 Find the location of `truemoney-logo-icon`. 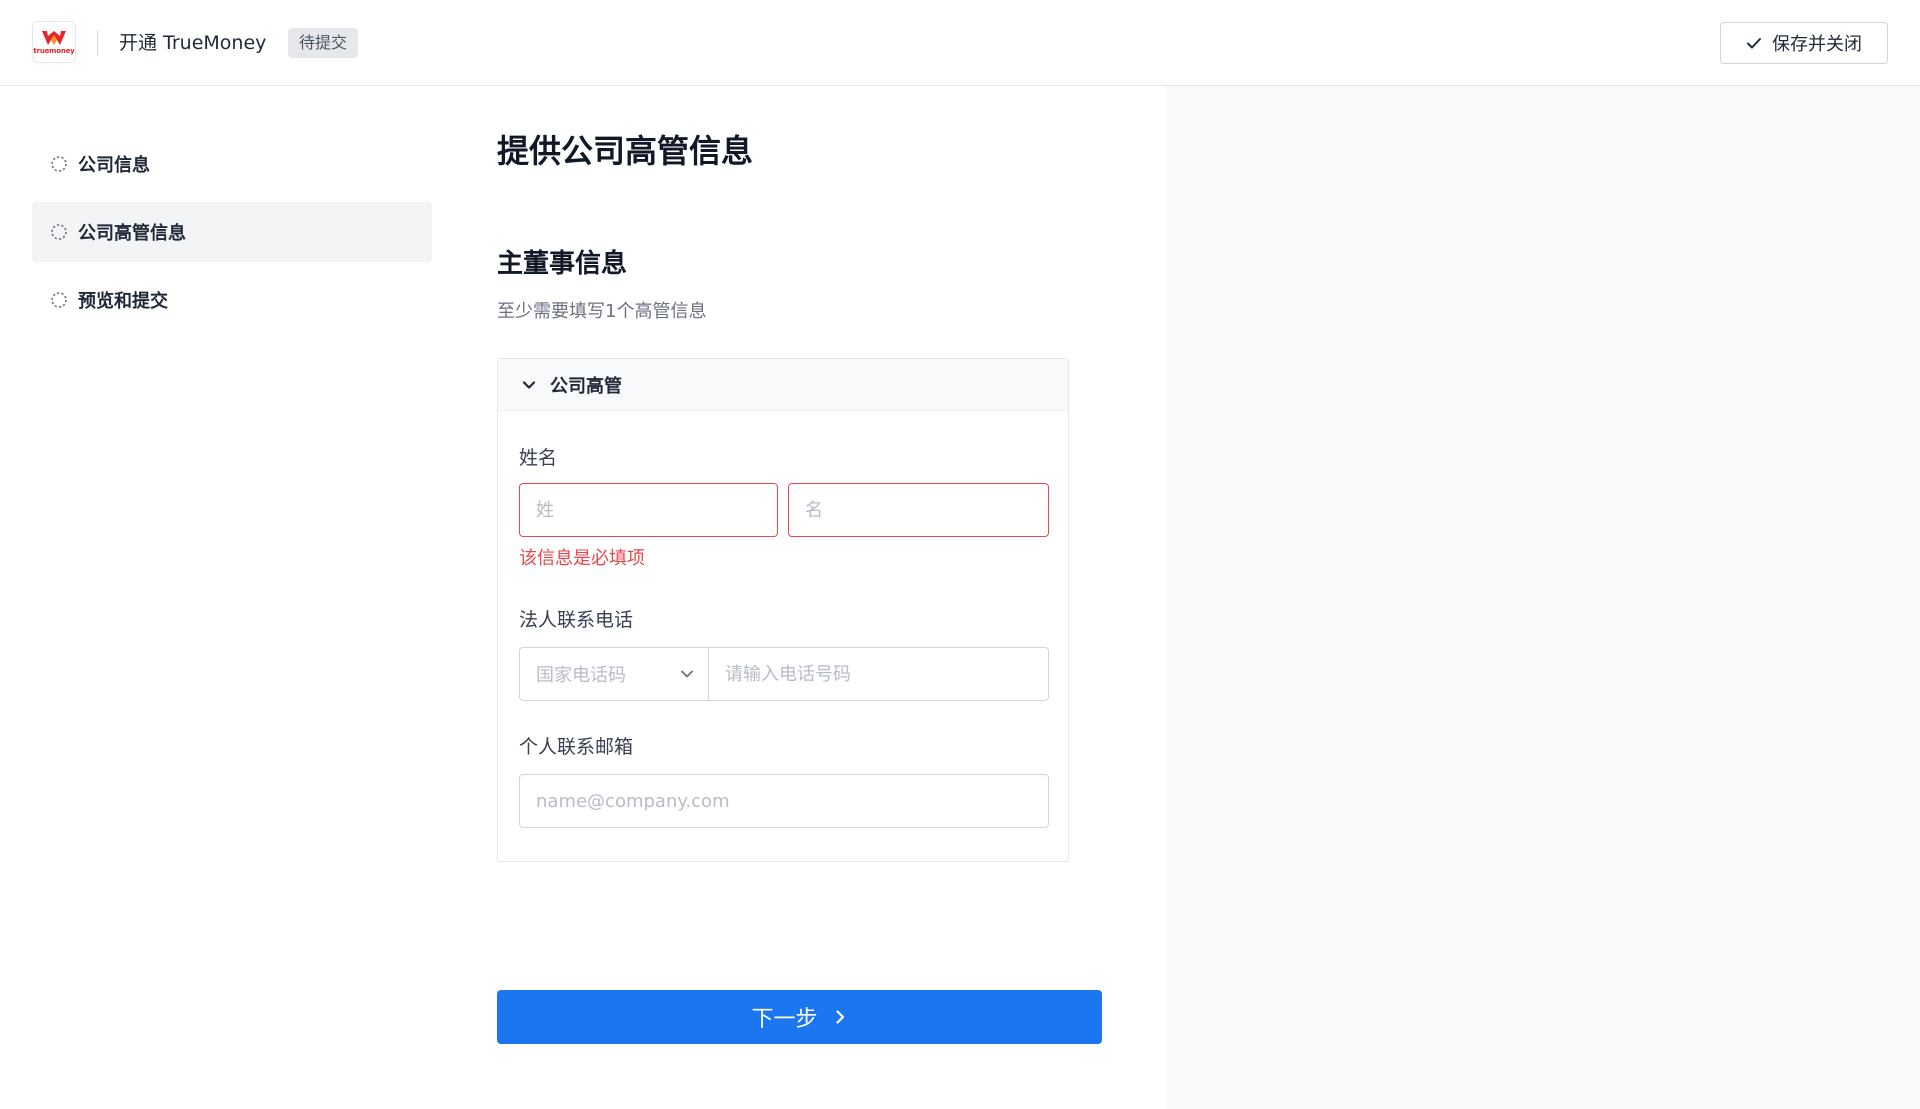

truemoney-logo-icon is located at coordinates (54, 37).